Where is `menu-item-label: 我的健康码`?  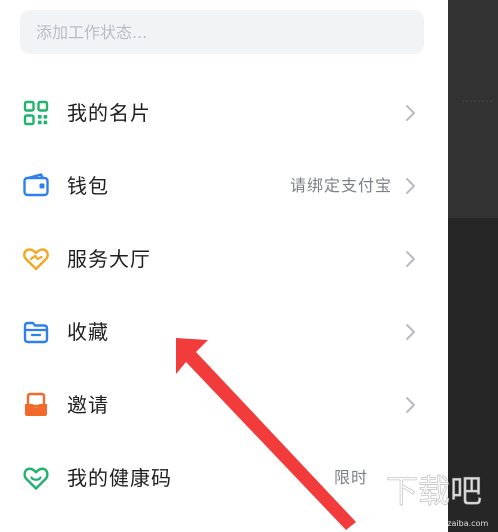
menu-item-label: 我的健康码 is located at coordinates (119, 478).